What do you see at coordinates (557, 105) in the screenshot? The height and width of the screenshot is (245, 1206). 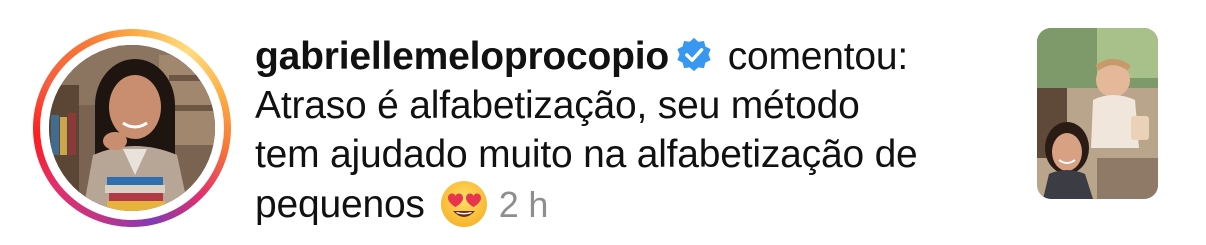 I see `comment-line-1: Atraso é alfabetização, seu método` at bounding box center [557, 105].